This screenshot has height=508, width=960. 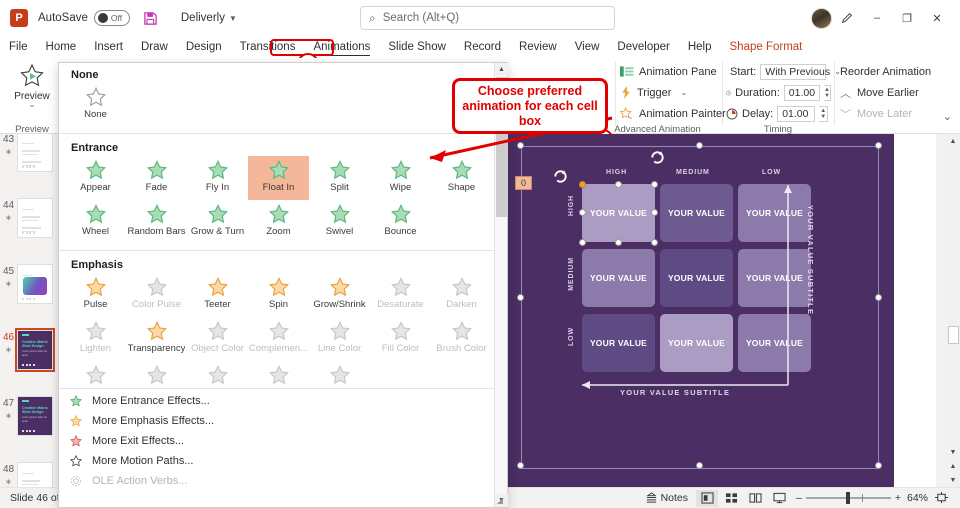 What do you see at coordinates (501, 69) in the screenshot?
I see `gallery-scroll-up-icon: ▲` at bounding box center [501, 69].